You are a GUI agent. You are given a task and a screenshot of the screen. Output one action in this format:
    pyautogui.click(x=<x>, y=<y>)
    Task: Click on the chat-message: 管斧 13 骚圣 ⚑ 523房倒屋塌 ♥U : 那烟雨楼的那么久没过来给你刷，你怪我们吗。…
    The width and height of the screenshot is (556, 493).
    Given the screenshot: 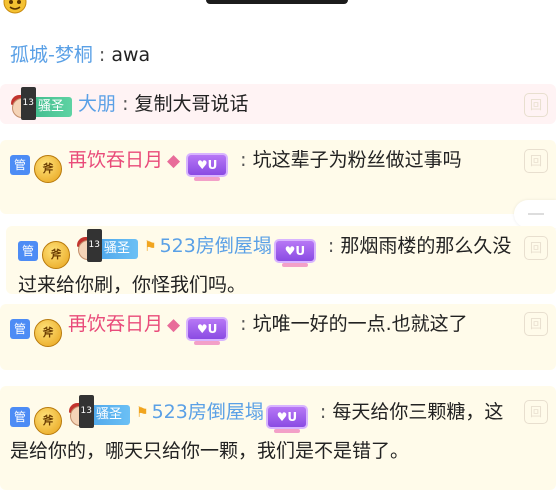 What is the action you would take?
    pyautogui.click(x=281, y=261)
    